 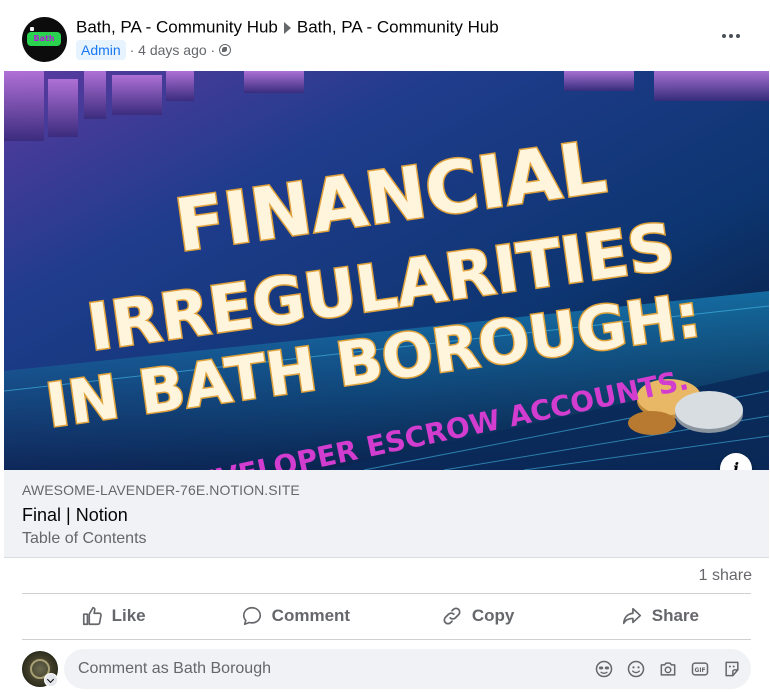 I want to click on link-domain: AWESOME-LAVENDER-76E.NOTION.SITE, so click(x=161, y=490).